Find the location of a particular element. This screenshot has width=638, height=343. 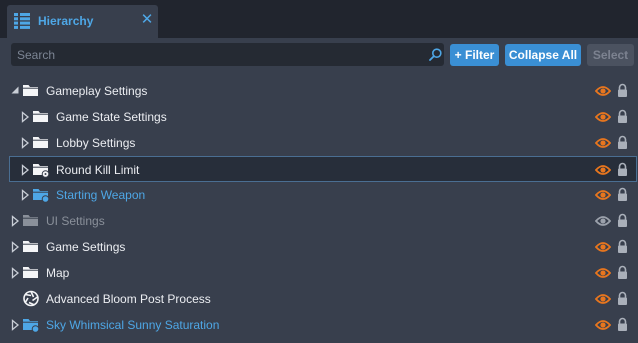

filter-button: + Filter is located at coordinates (474, 55).